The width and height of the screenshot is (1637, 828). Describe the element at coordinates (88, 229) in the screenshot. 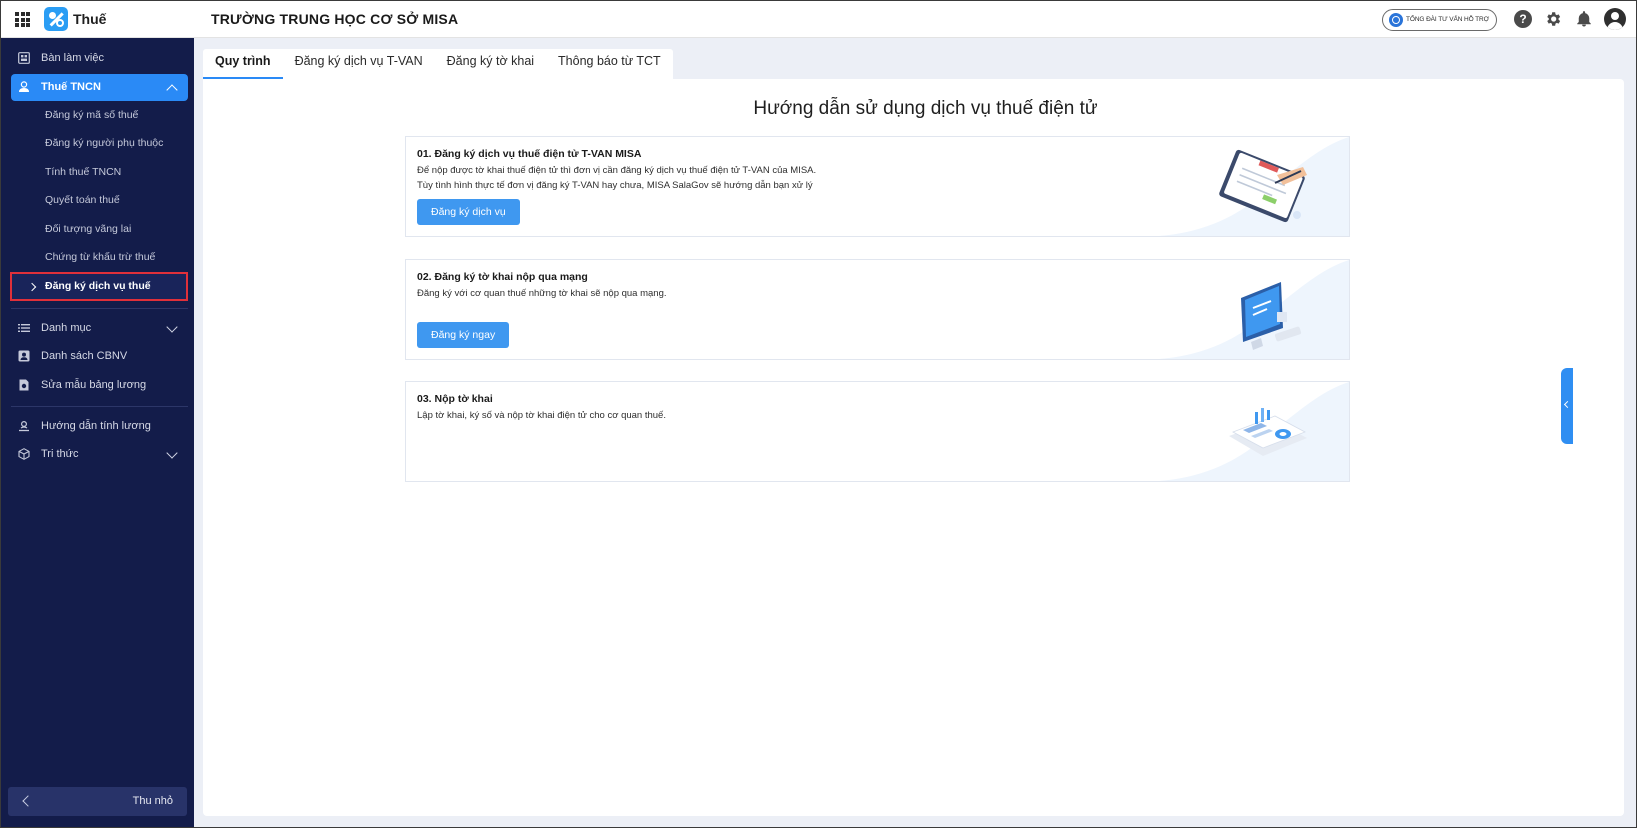

I see `sidebar-subitem-label: Đối tượng vãng lai` at that location.